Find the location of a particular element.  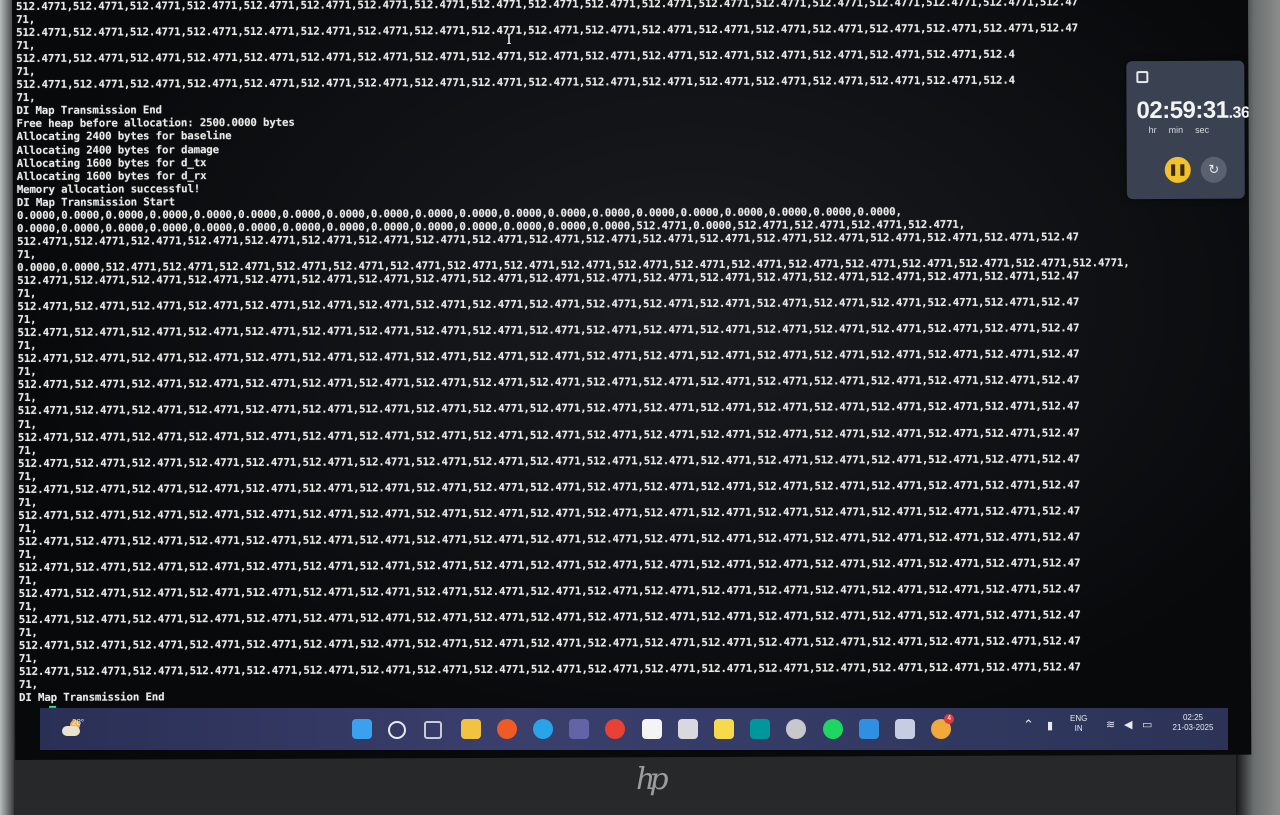

hp-logo: hp is located at coordinates (652, 779).